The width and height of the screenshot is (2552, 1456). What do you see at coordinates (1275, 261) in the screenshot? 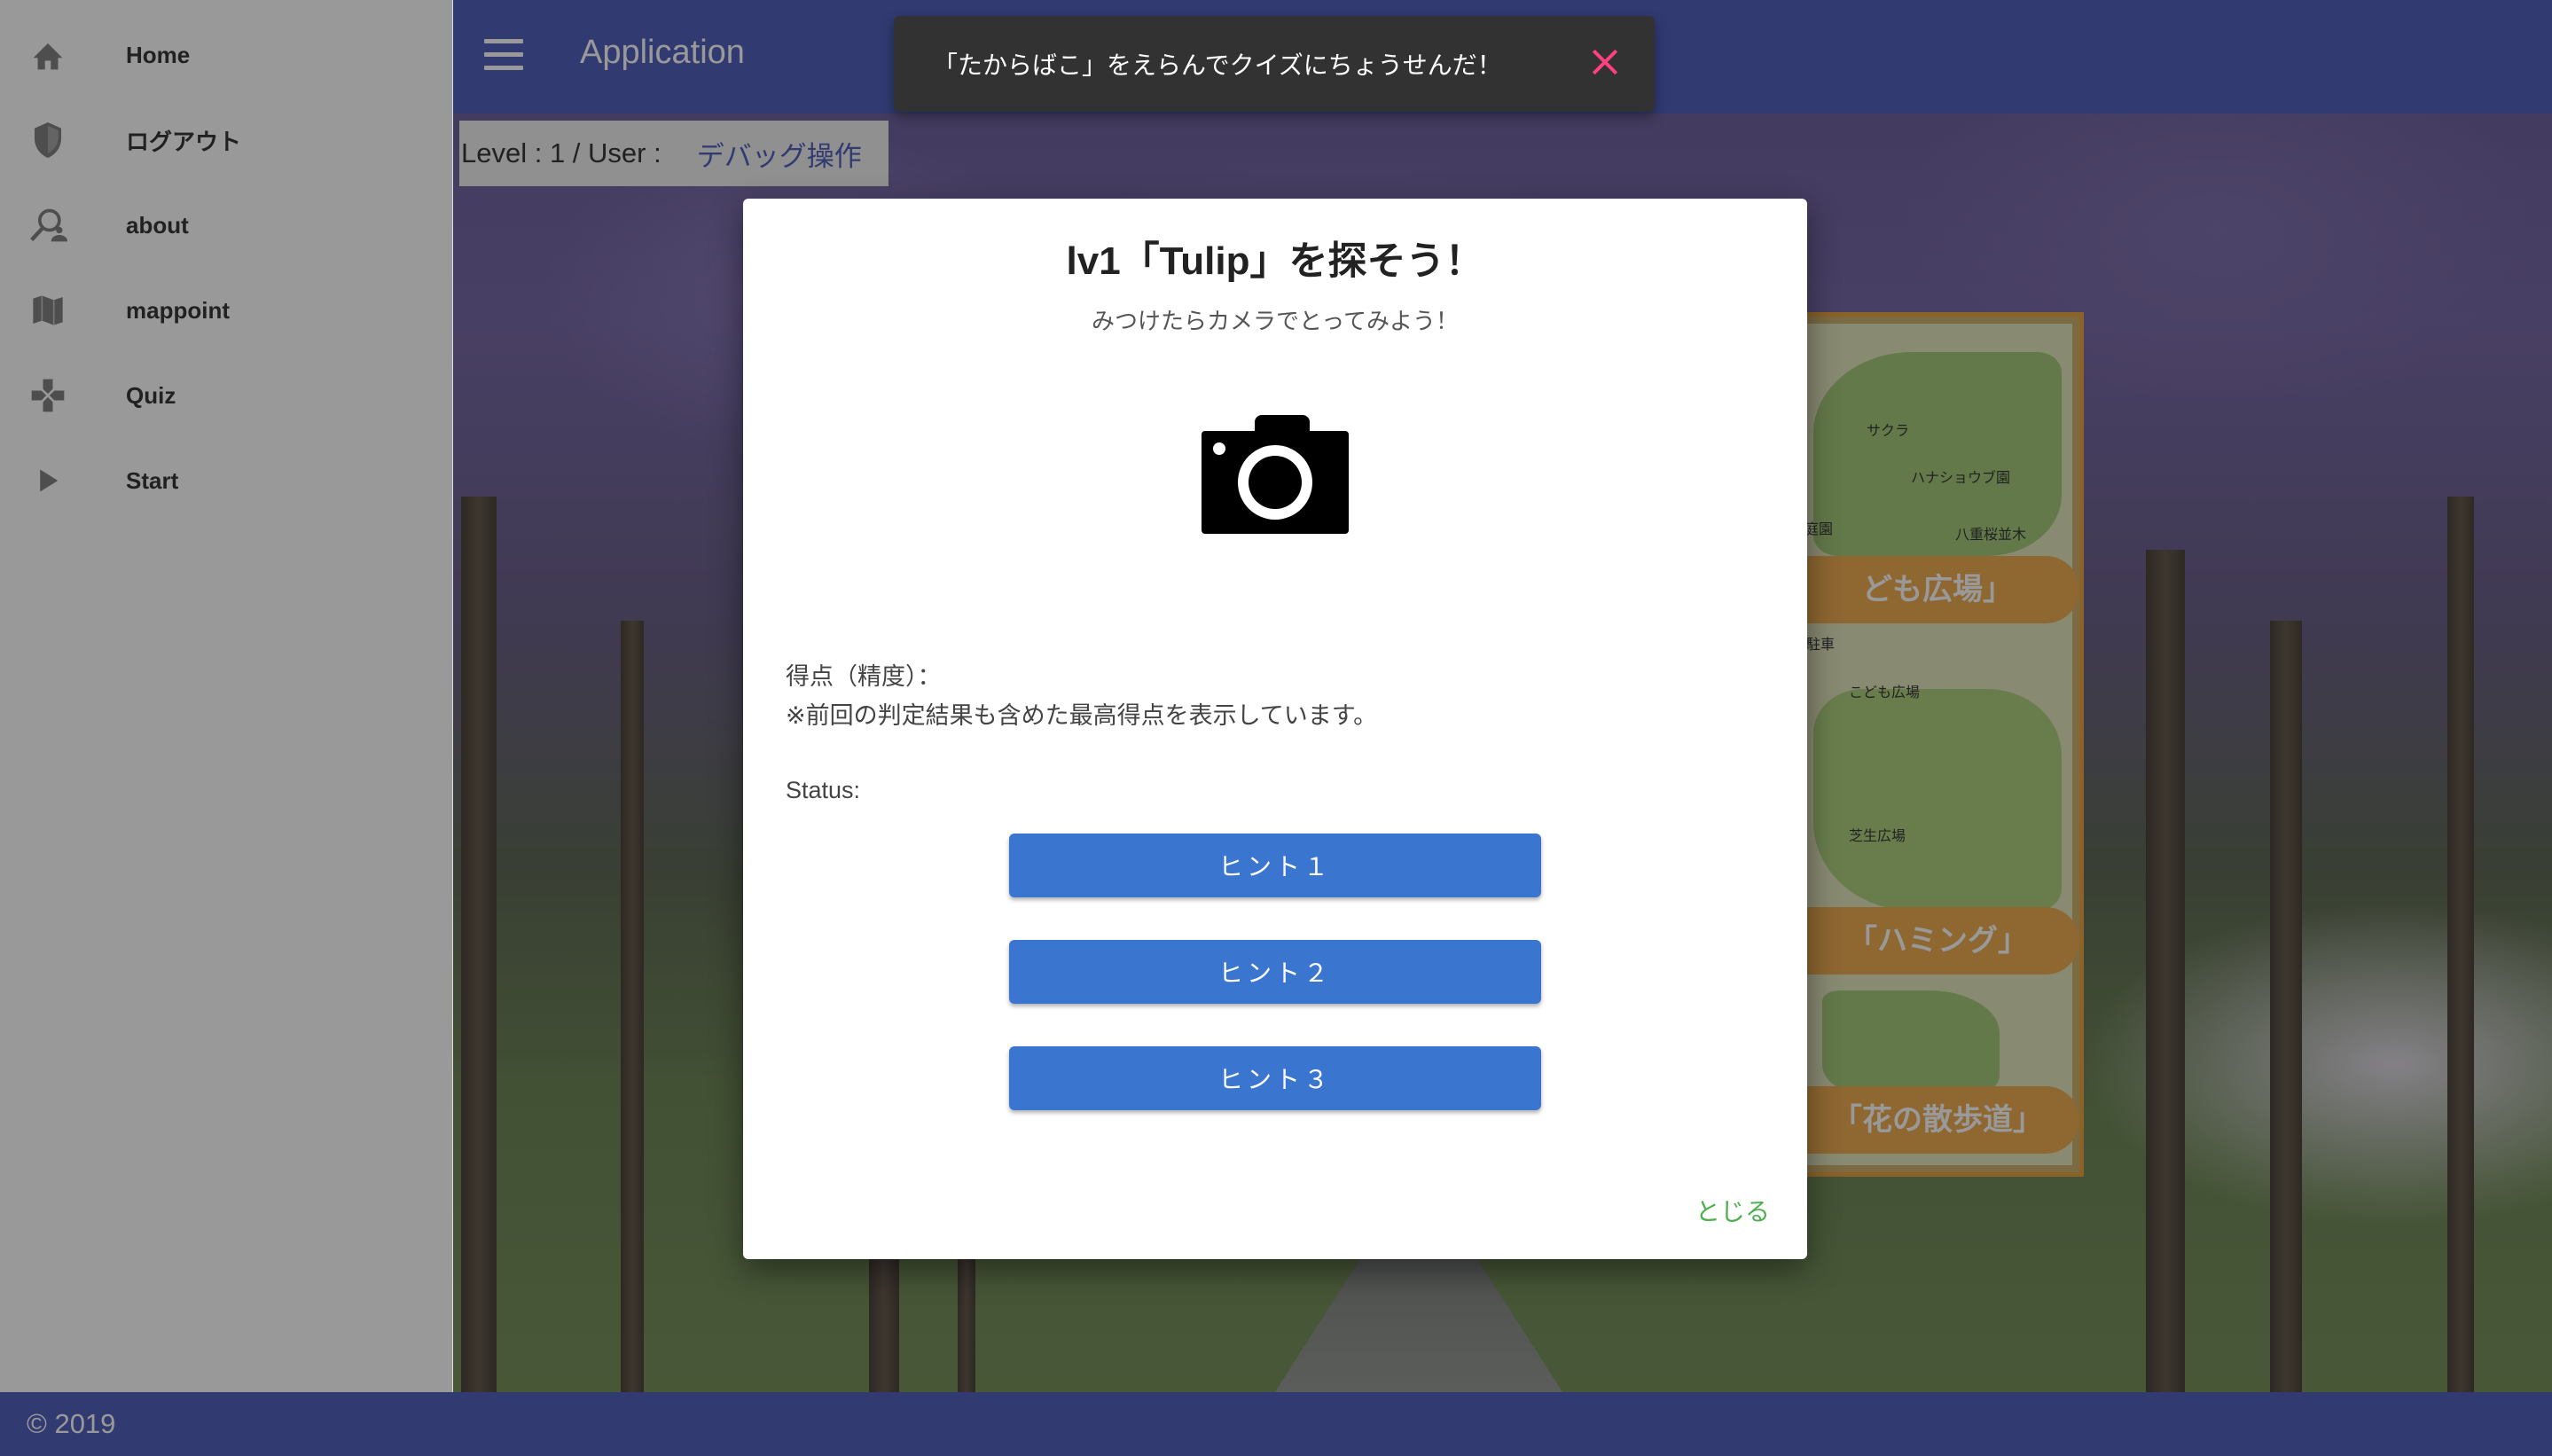
I see `dialog-title: lv1「Tulip」を探そう！` at bounding box center [1275, 261].